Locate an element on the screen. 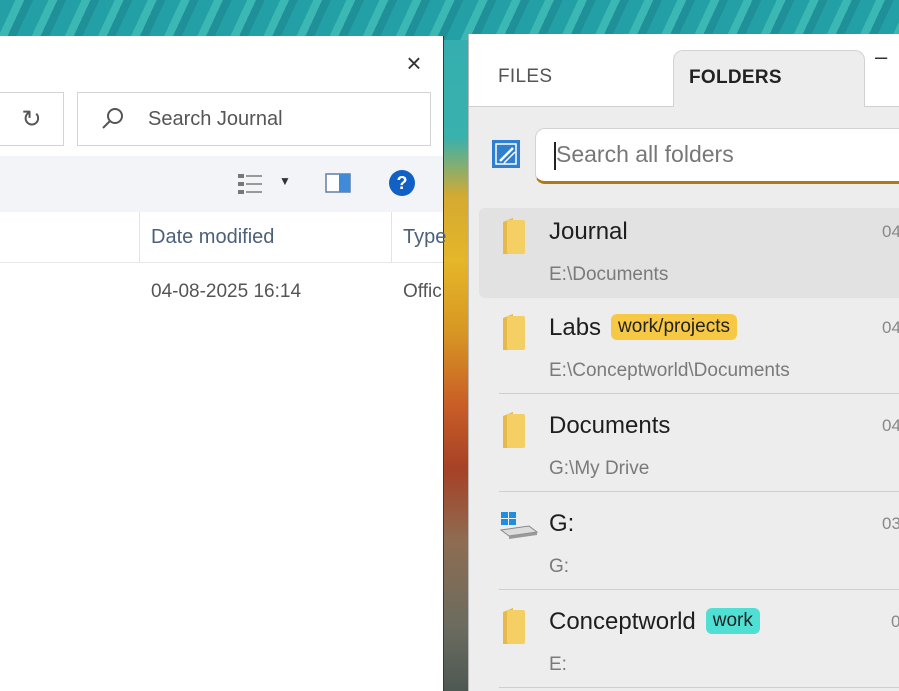 The image size is (899, 691). file-row-type: Offic is located at coordinates (422, 292).